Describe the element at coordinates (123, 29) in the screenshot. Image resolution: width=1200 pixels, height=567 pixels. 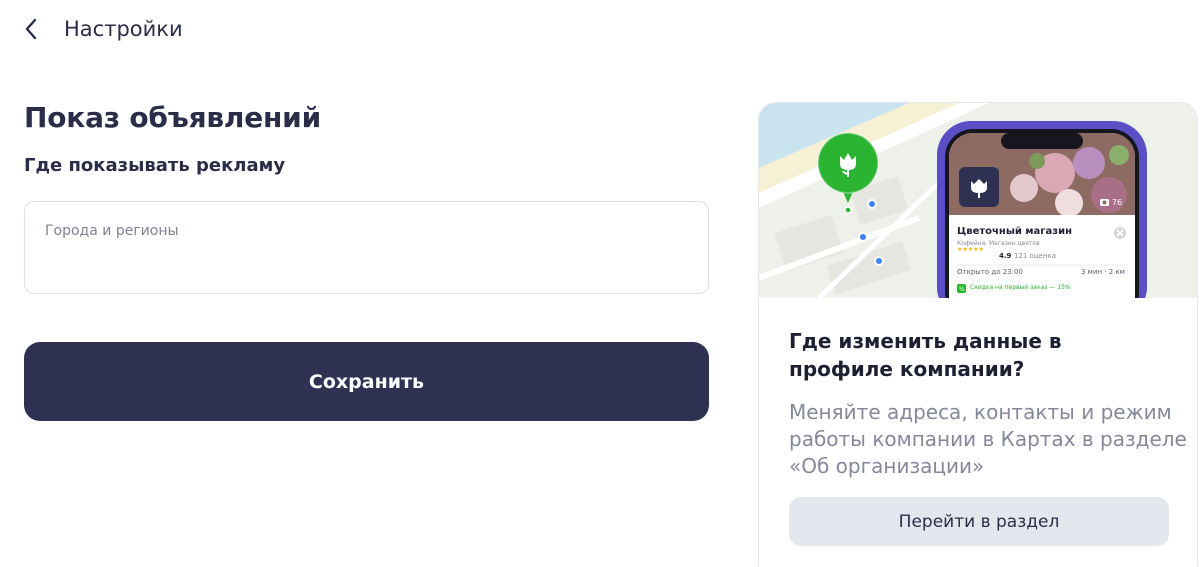
I see `page-title: Настройки` at that location.